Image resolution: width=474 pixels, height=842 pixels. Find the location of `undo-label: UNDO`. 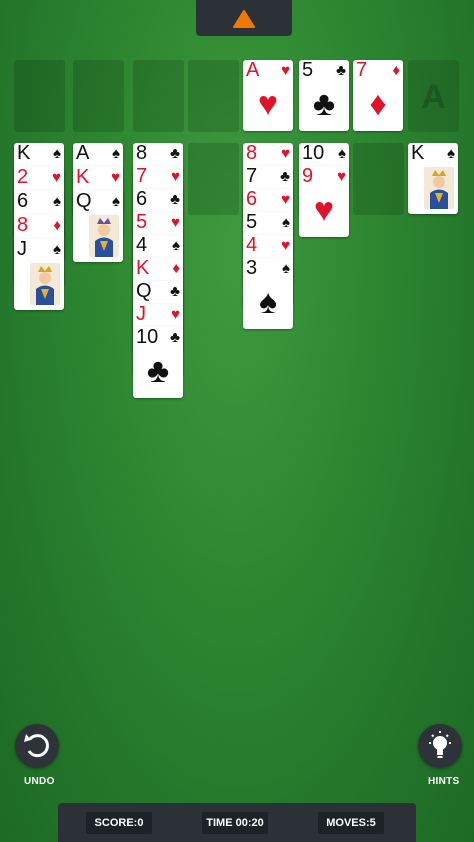

undo-label: UNDO is located at coordinates (39, 781).